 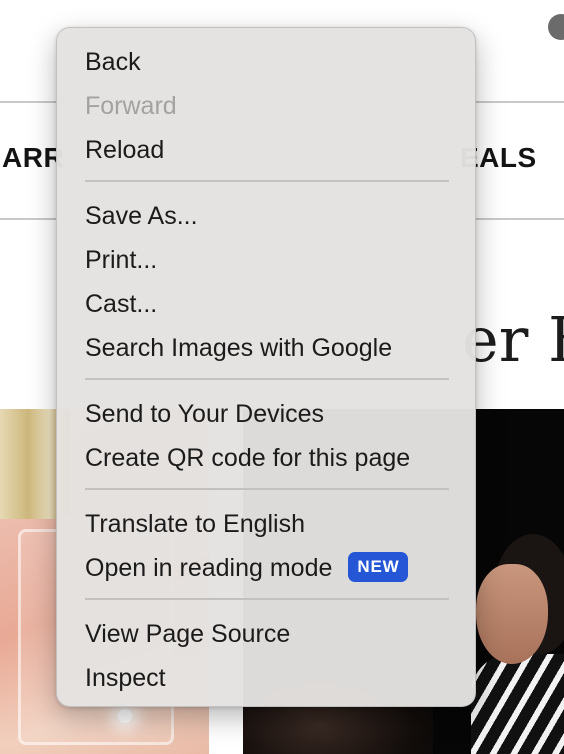 I want to click on striped-shirt-image-part, so click(x=517, y=704).